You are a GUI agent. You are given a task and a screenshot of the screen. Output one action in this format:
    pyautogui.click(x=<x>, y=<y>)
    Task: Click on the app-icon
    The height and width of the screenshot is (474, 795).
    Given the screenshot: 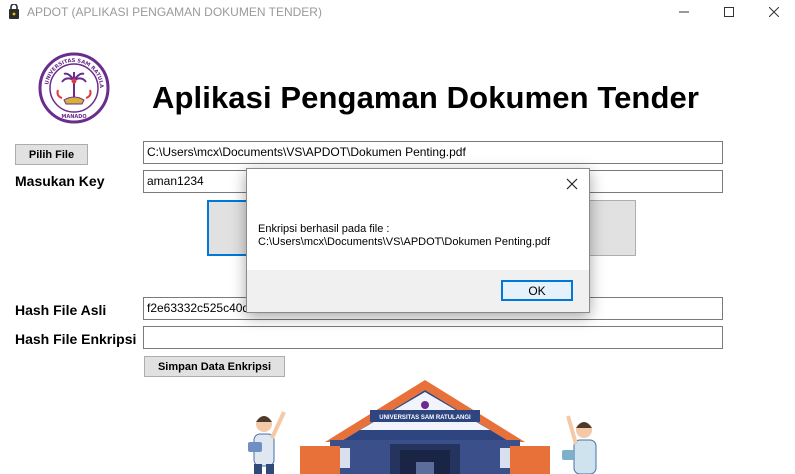 What is the action you would take?
    pyautogui.click(x=14, y=11)
    